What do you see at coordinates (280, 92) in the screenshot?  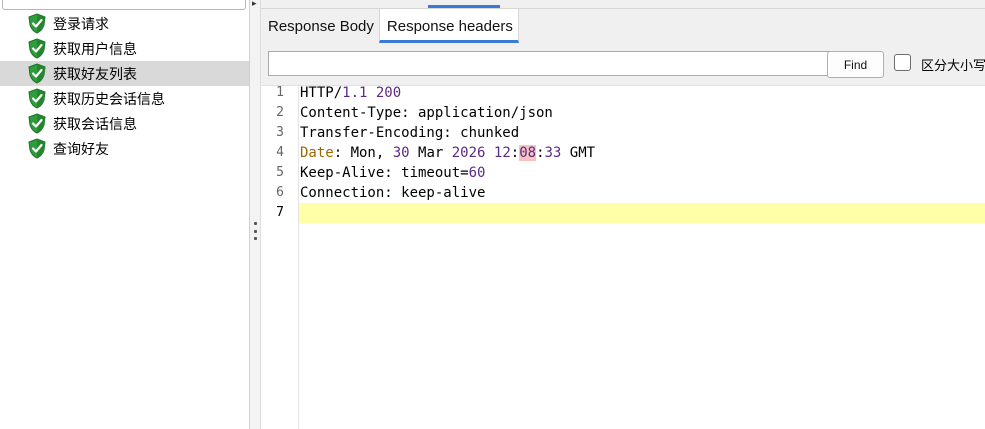 I see `line-number: 1` at bounding box center [280, 92].